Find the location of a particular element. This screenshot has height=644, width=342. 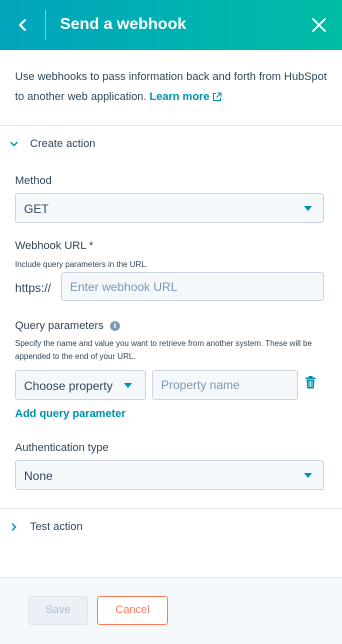

webhook-url-label: Webhook URL * is located at coordinates (54, 246).